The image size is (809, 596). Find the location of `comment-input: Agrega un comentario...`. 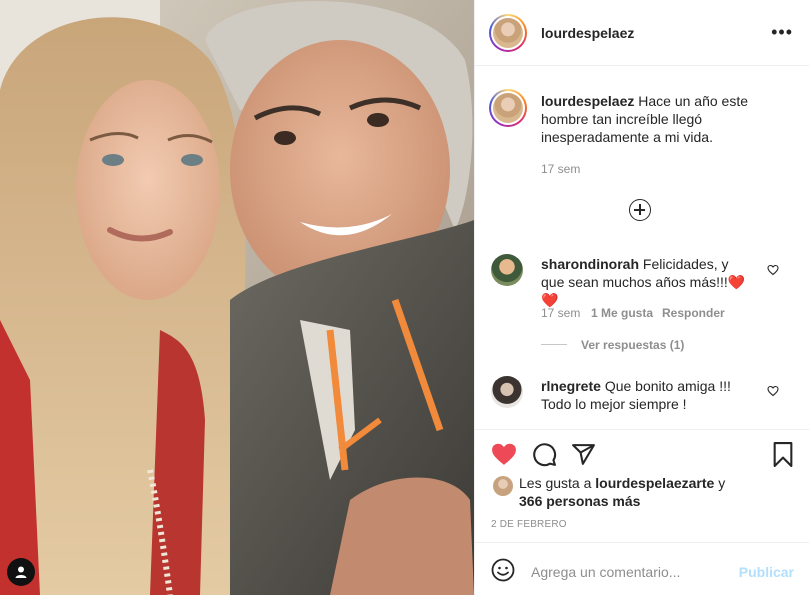

comment-input: Agrega un comentario... is located at coordinates (605, 572).